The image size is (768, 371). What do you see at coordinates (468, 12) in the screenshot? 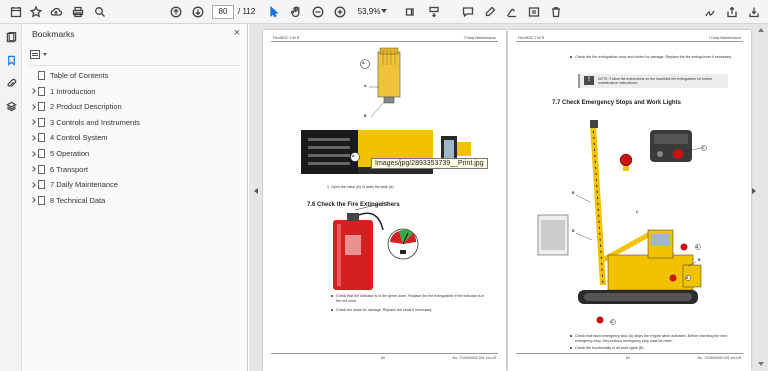
I see `comment-icon` at bounding box center [468, 12].